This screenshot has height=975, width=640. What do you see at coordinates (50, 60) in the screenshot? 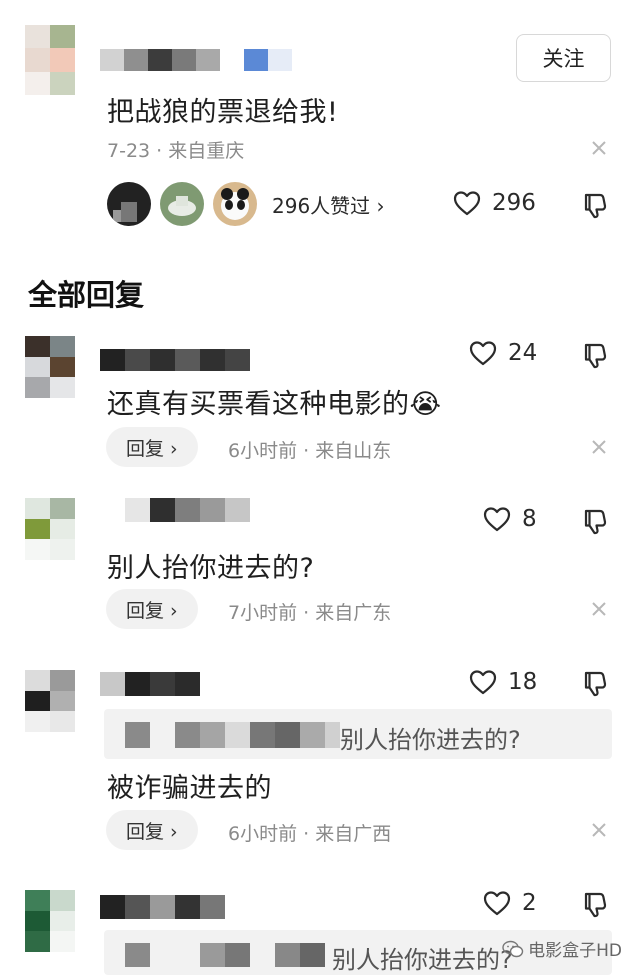
I see `avatar-top` at bounding box center [50, 60].